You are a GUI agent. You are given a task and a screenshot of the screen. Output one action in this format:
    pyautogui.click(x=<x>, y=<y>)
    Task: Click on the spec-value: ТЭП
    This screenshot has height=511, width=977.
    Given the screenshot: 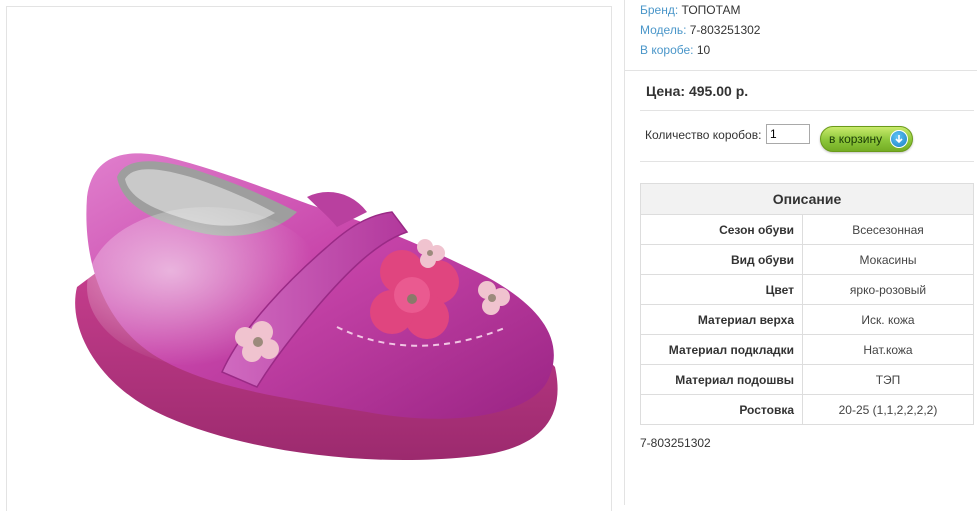 What is the action you would take?
    pyautogui.click(x=888, y=379)
    